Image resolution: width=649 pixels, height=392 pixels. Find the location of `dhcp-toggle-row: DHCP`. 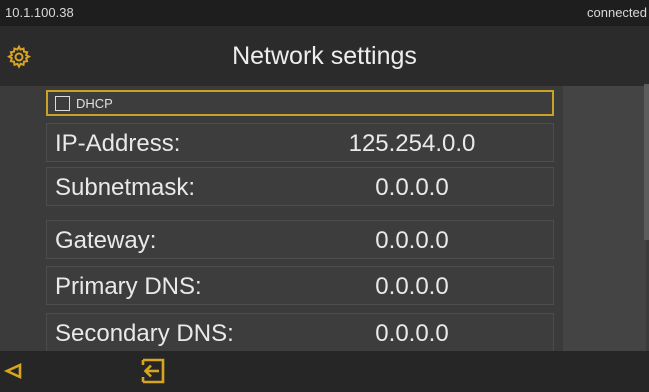

dhcp-toggle-row: DHCP is located at coordinates (300, 103).